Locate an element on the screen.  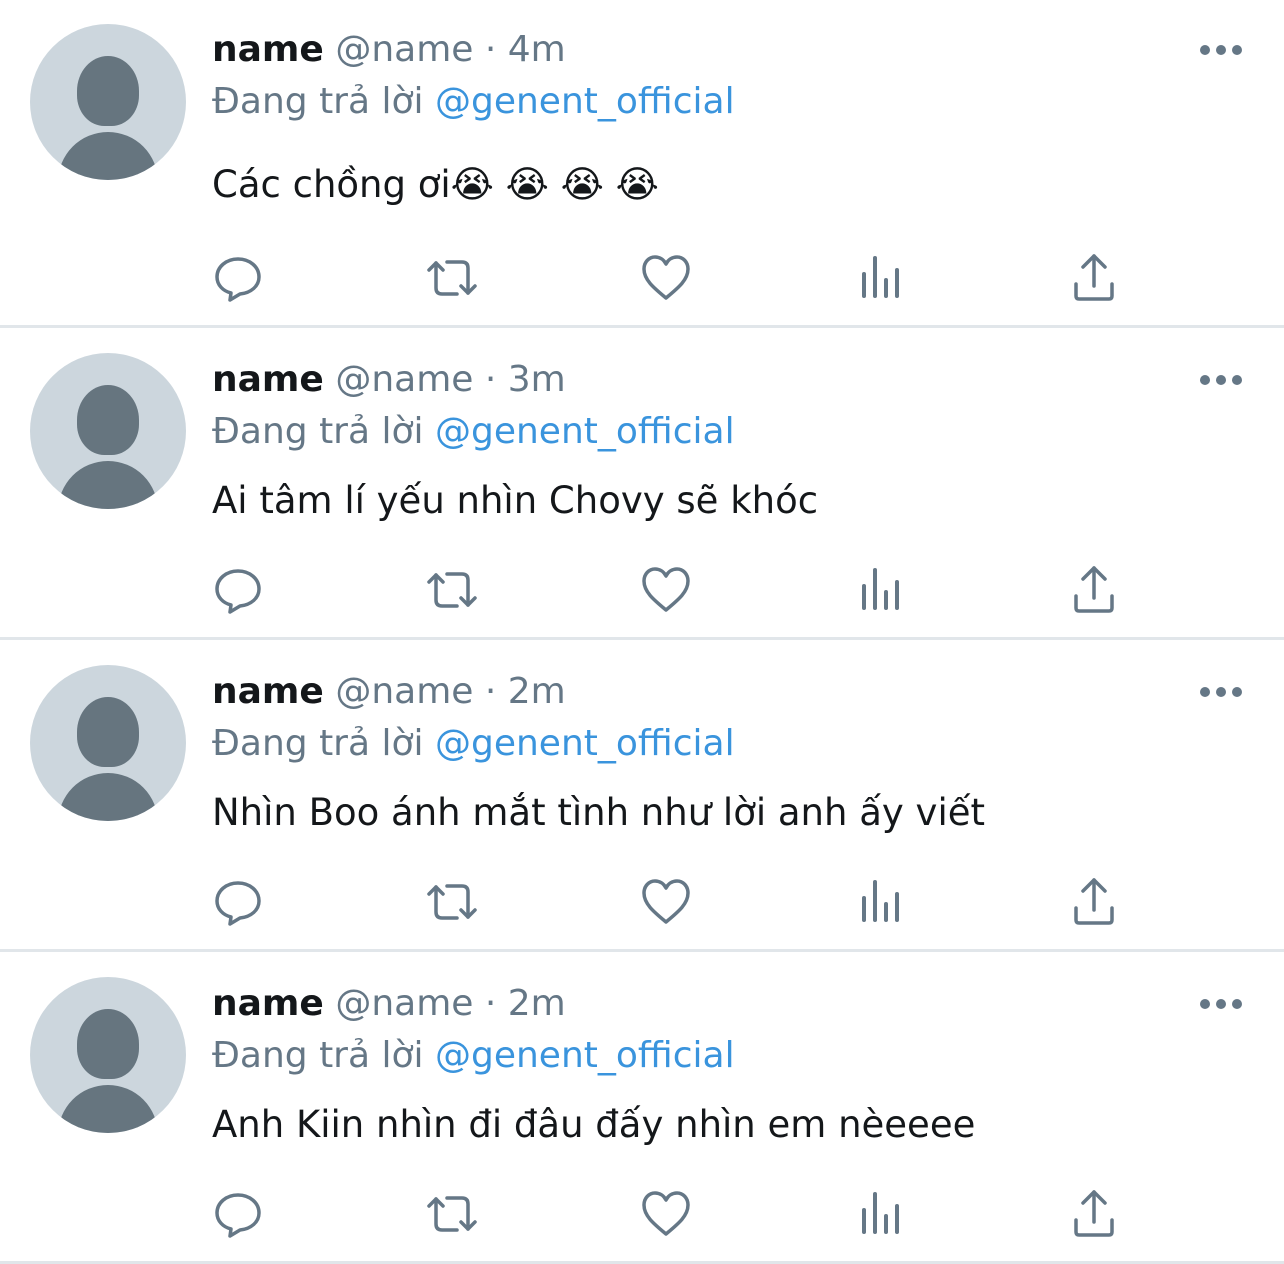
tweet-text: Các chồng ơi😭 😭 😭 😭 is located at coordinates (435, 184).